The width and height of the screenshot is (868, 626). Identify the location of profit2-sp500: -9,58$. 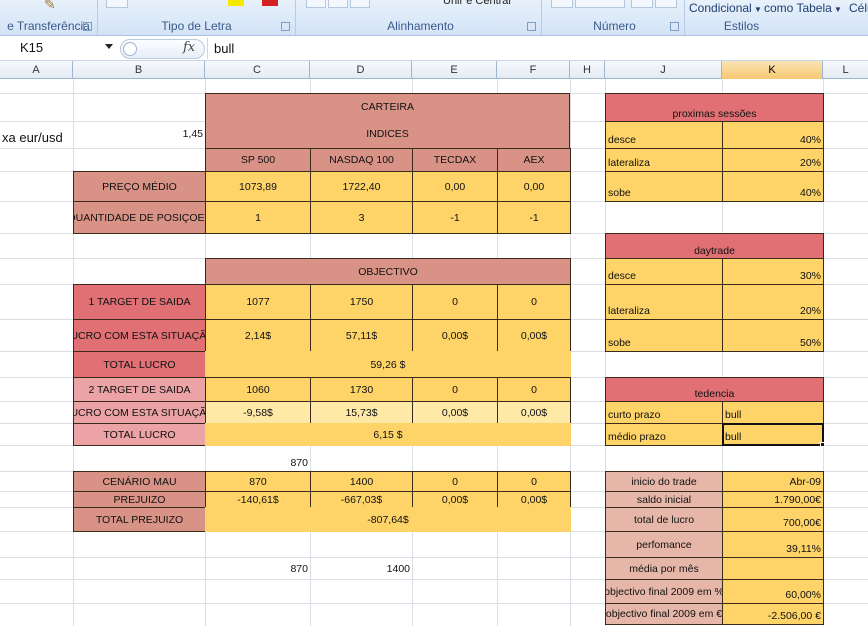
(258, 412).